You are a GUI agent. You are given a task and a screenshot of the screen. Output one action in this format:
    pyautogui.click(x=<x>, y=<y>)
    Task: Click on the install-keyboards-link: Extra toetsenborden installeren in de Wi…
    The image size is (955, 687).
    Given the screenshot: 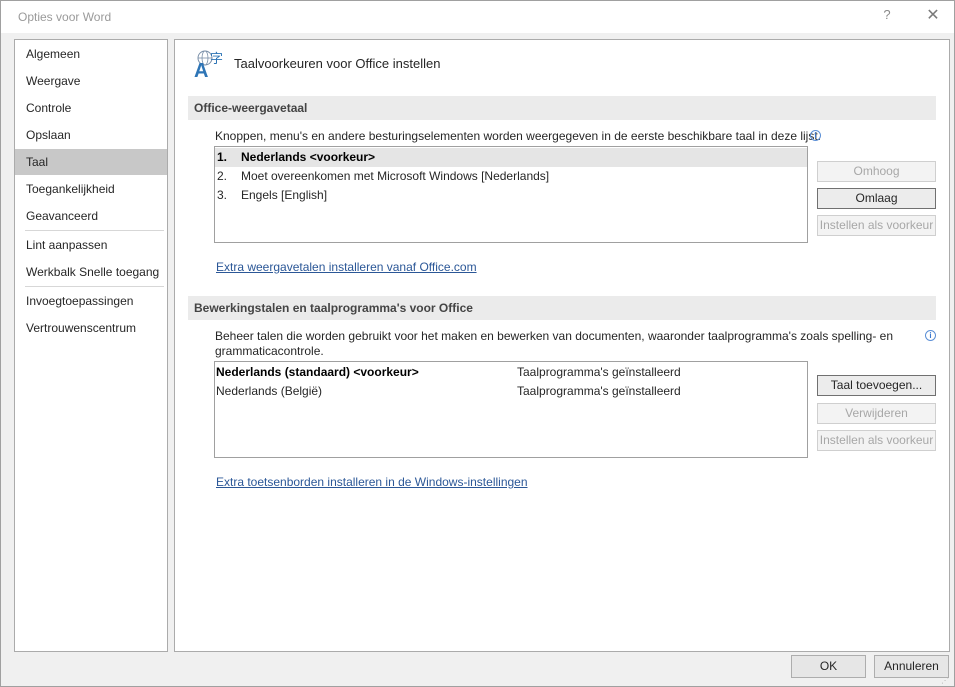 What is the action you would take?
    pyautogui.click(x=372, y=482)
    